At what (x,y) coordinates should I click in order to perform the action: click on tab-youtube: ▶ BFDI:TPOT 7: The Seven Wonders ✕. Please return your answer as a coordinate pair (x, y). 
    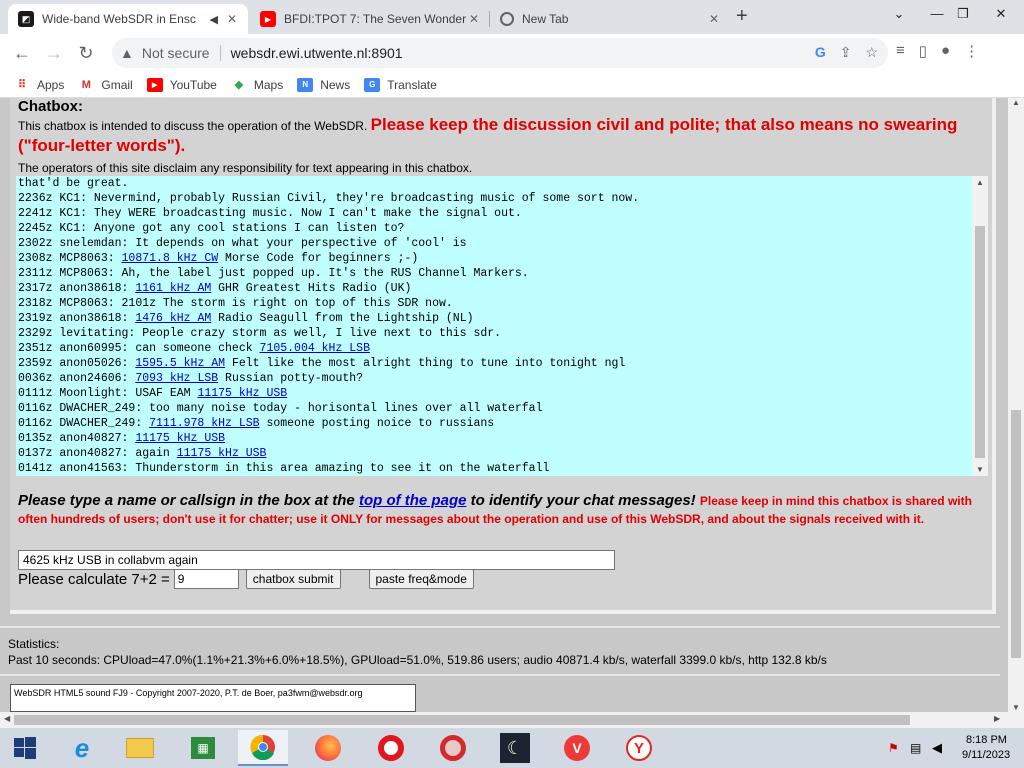
    Looking at the image, I should click on (370, 19).